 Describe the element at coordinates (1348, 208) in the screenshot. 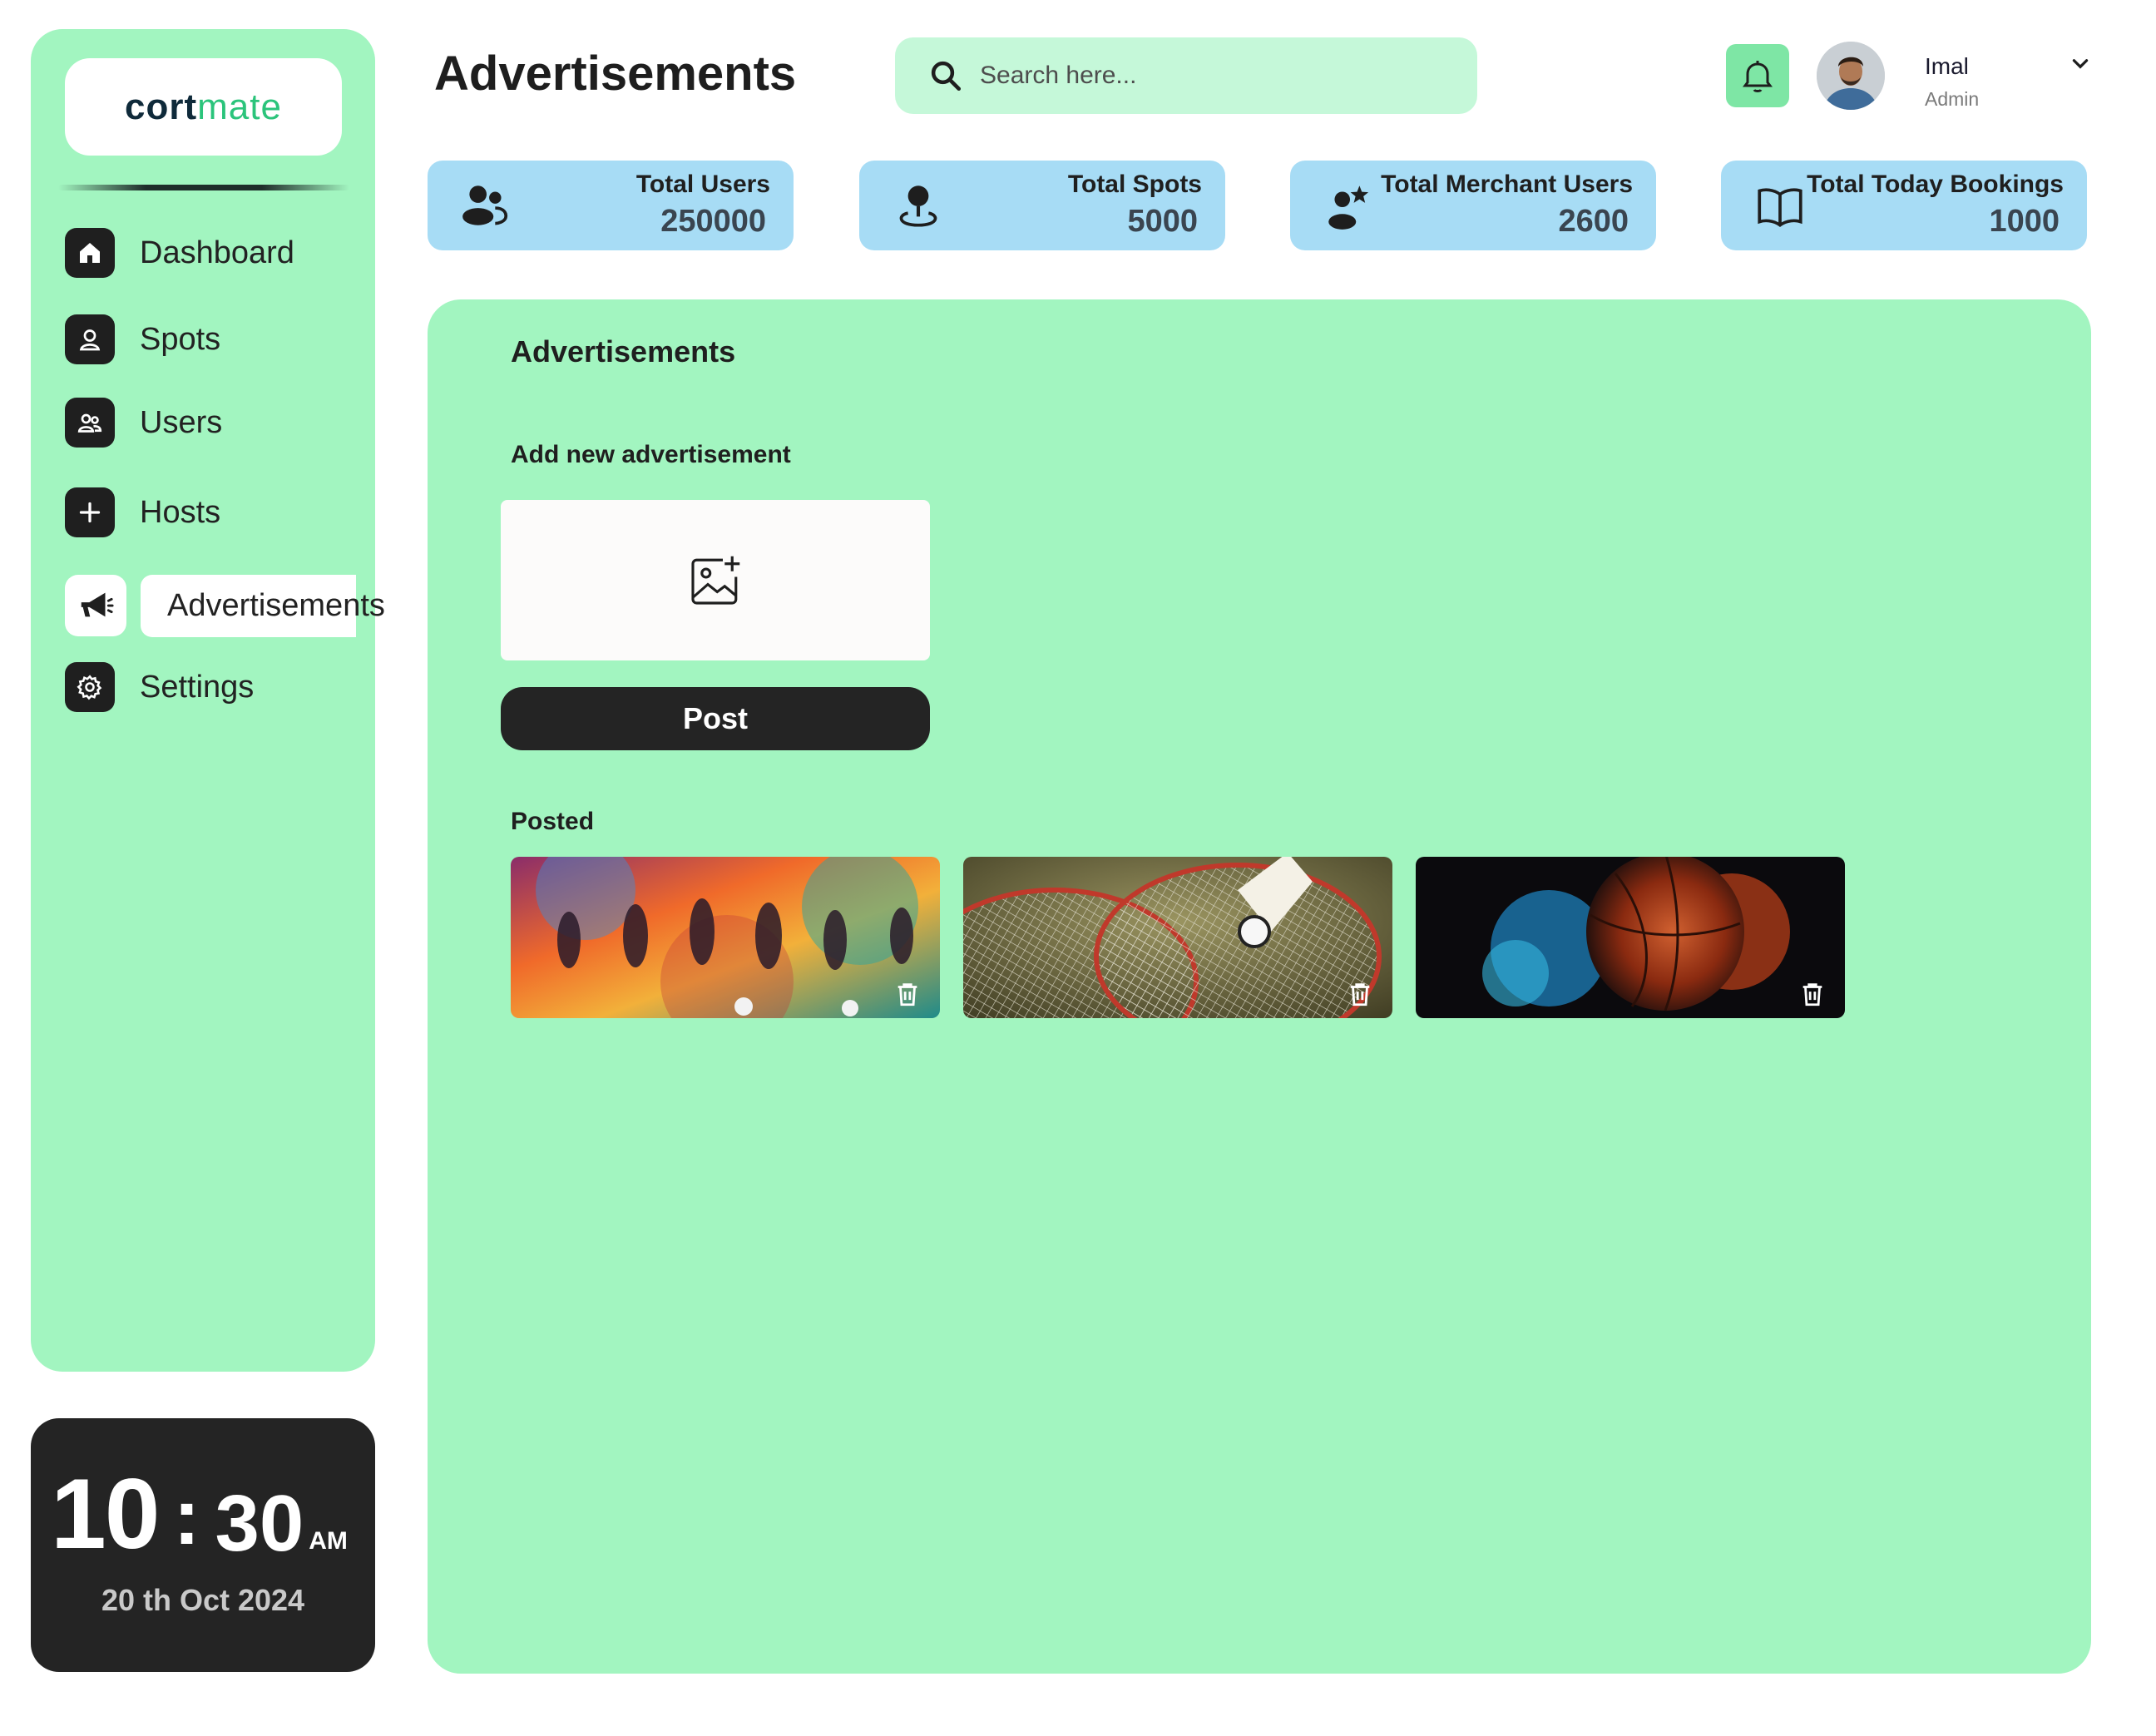

I see `merchant-star-icon` at that location.